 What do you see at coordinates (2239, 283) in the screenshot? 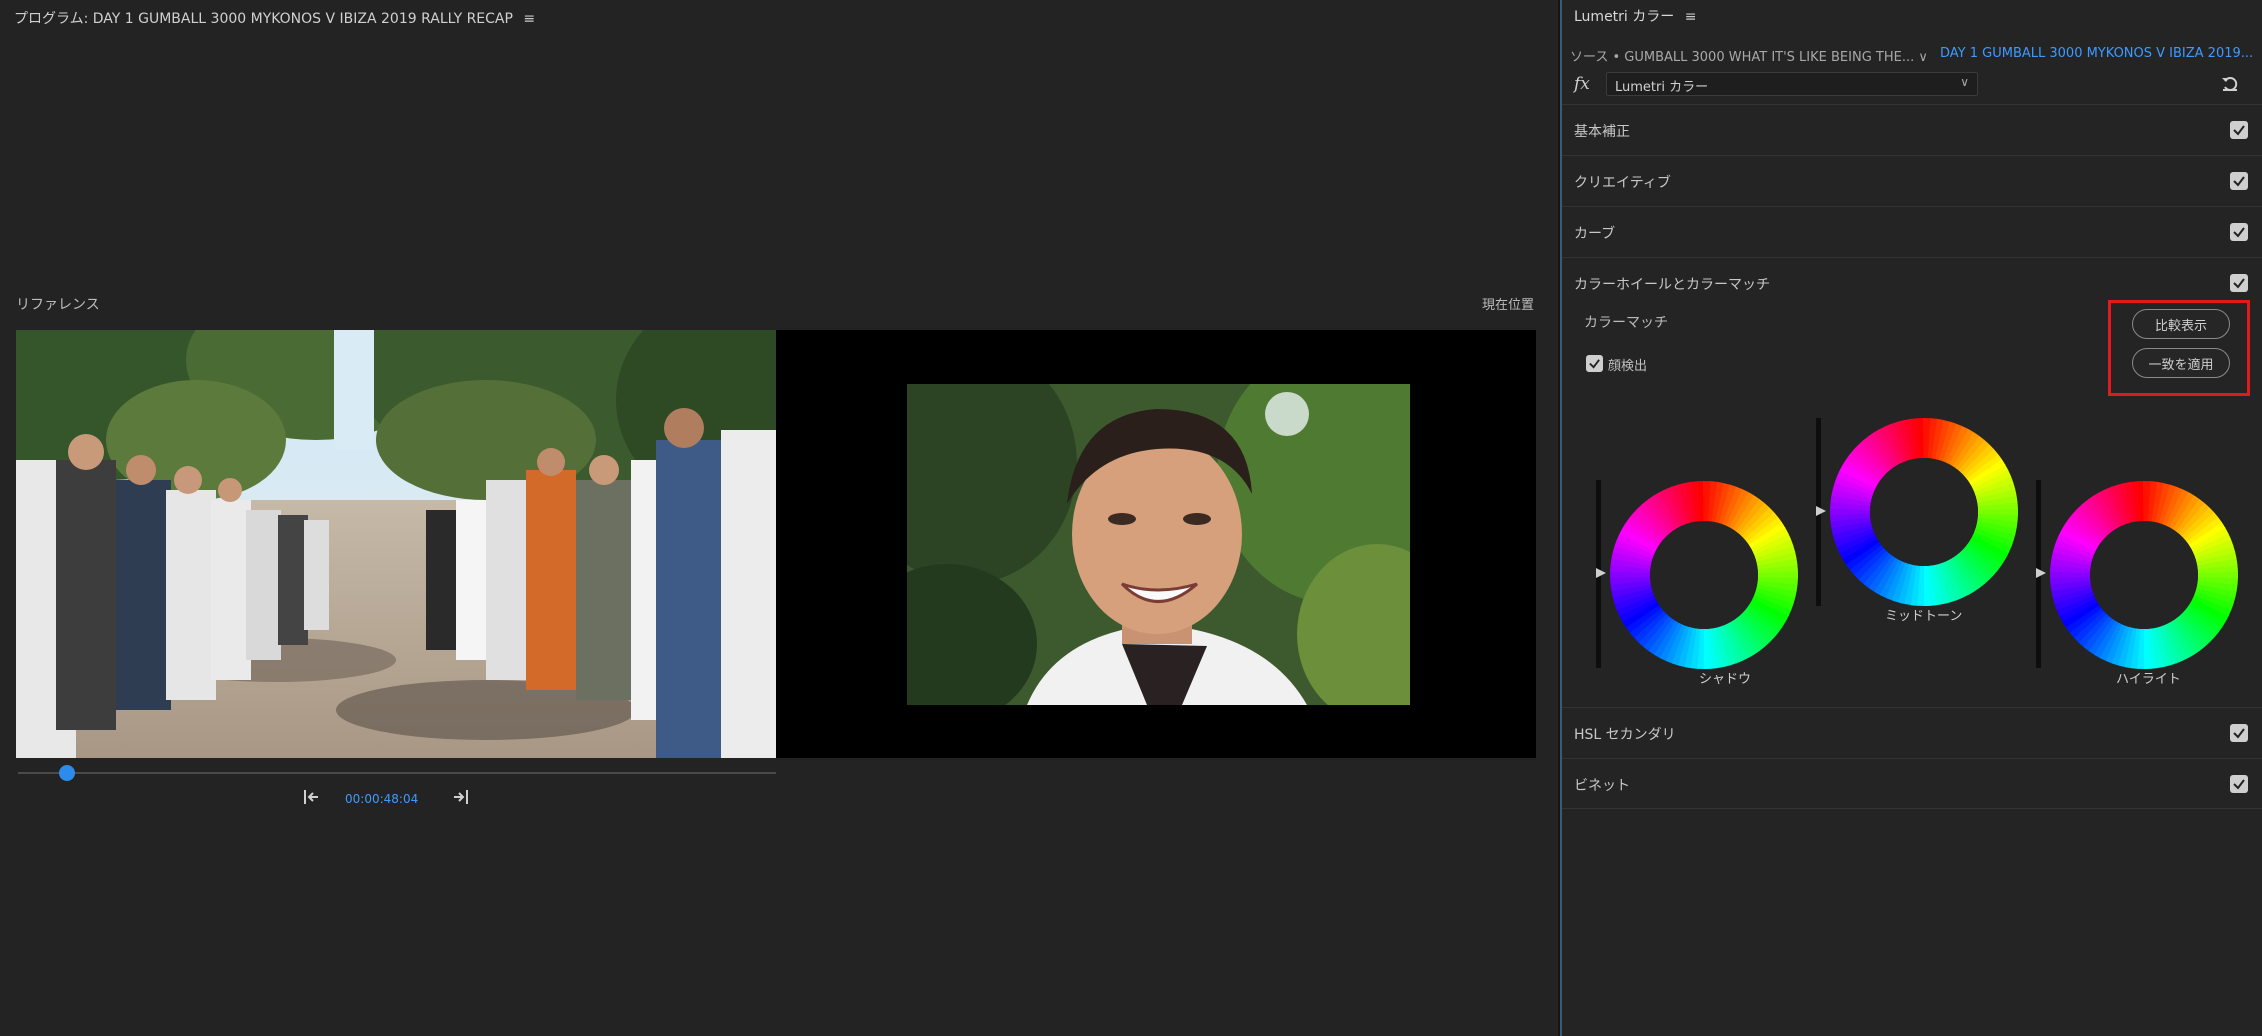
I see `wheels-enable-checkbox` at bounding box center [2239, 283].